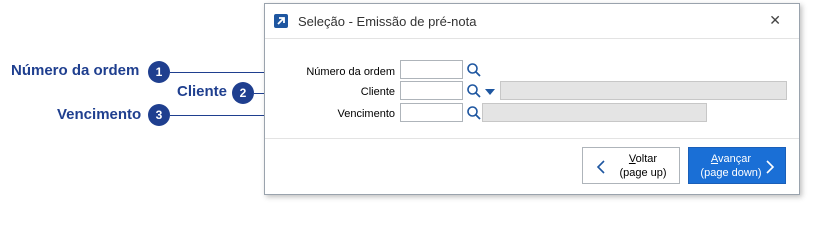  What do you see at coordinates (377, 92) in the screenshot?
I see `field-label-cliente: Cliente` at bounding box center [377, 92].